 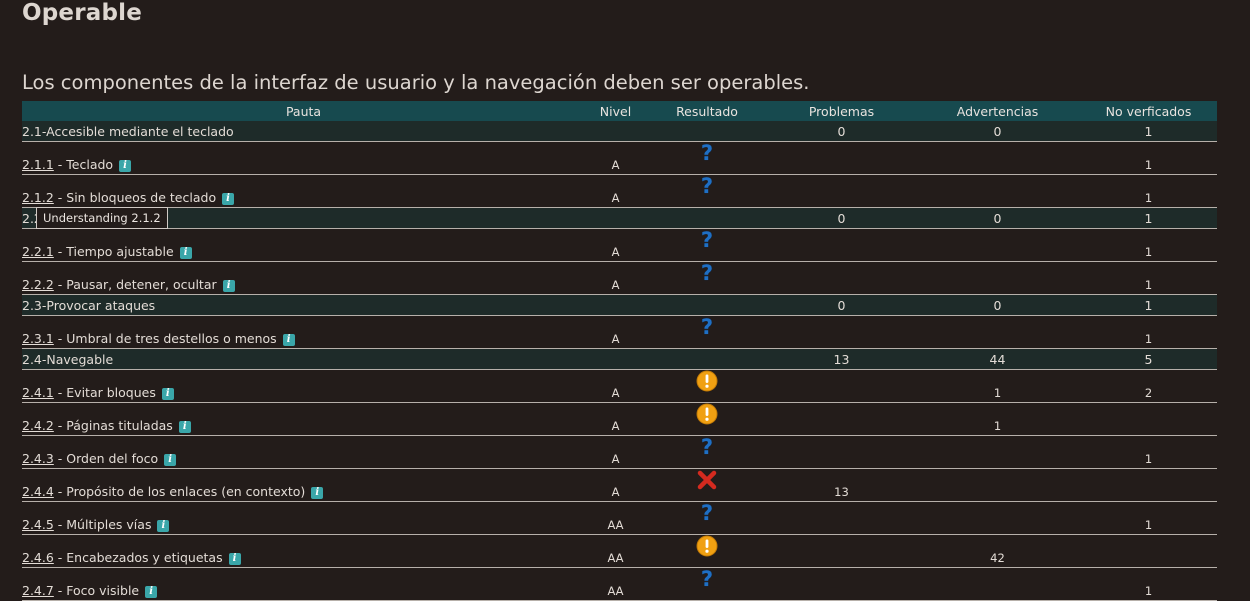 What do you see at coordinates (38, 524) in the screenshot?
I see `criterion-link: 2.4.5` at bounding box center [38, 524].